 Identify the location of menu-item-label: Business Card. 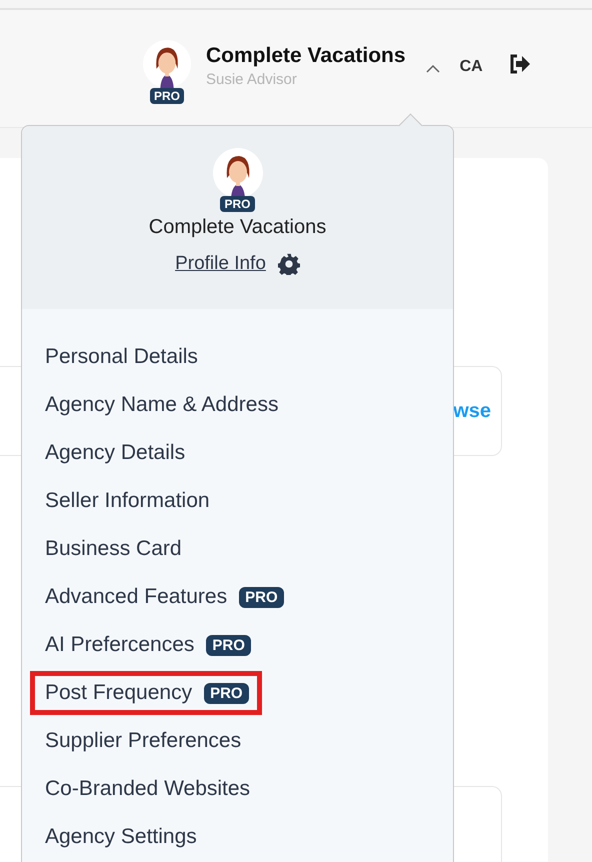
(113, 549).